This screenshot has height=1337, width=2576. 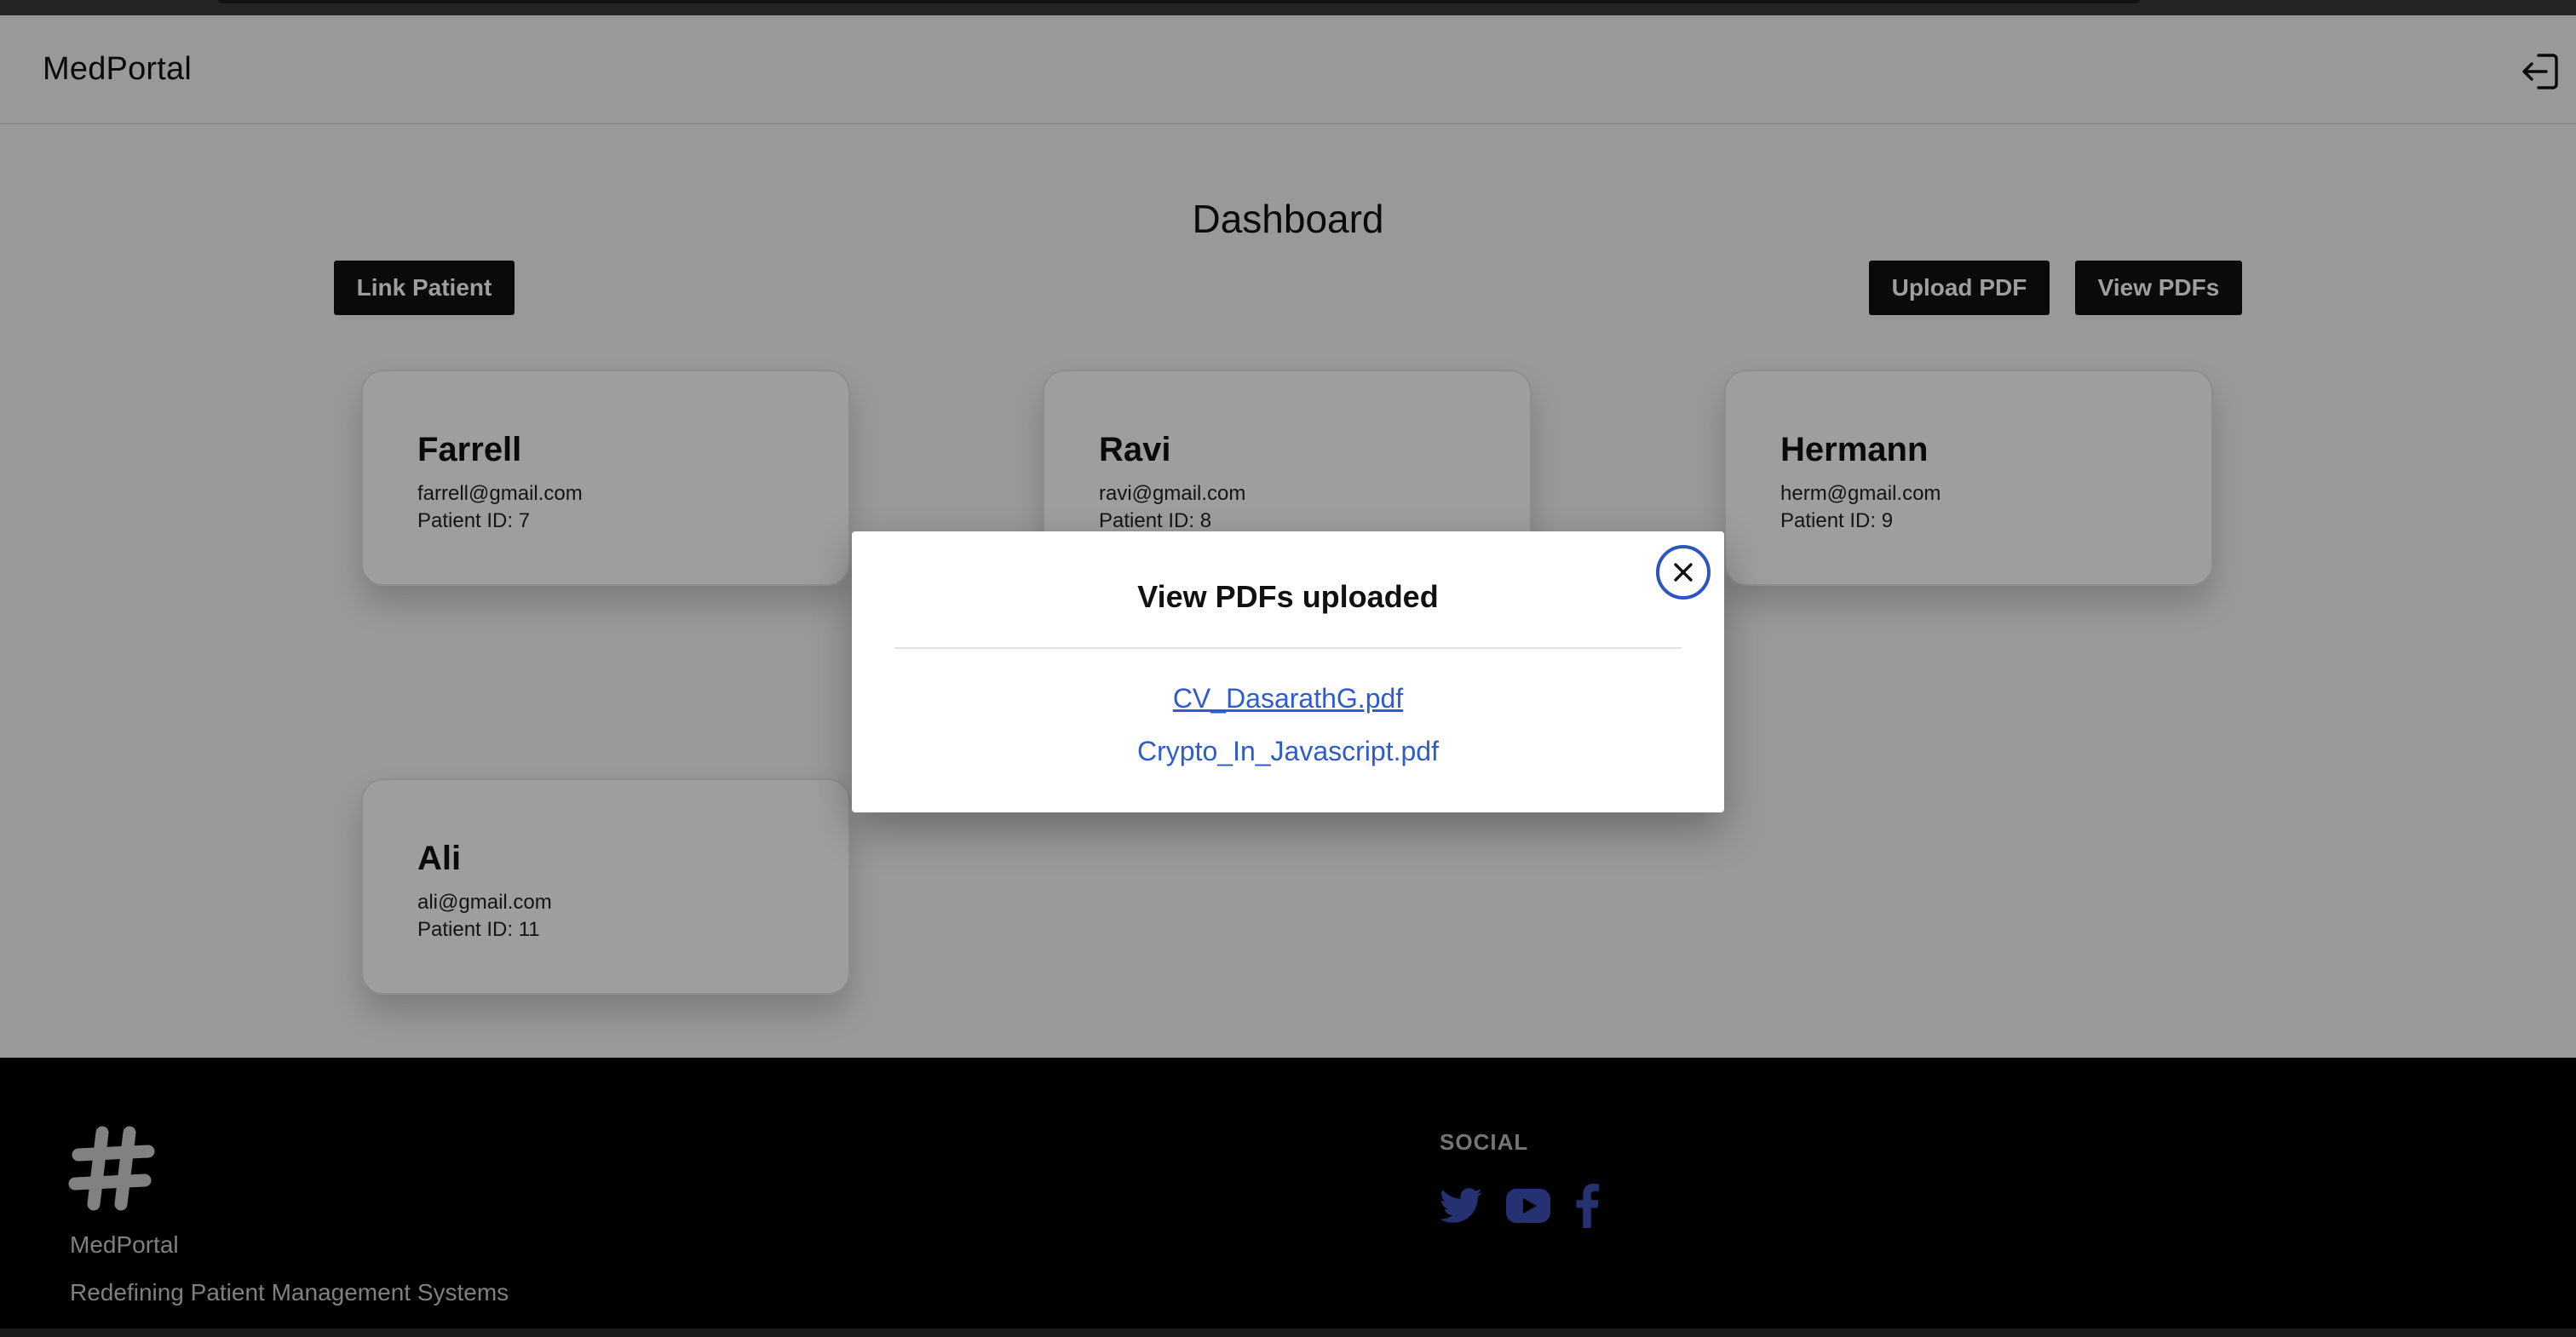 What do you see at coordinates (1288, 699) in the screenshot?
I see `pdf-link: CV_DasarathG.pdf` at bounding box center [1288, 699].